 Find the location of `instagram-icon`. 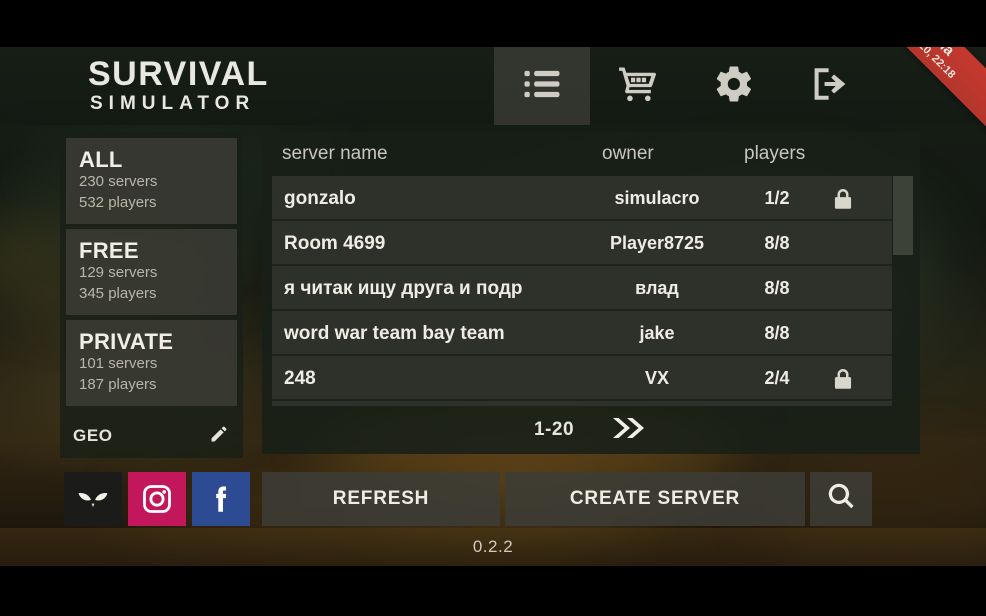

instagram-icon is located at coordinates (157, 499).